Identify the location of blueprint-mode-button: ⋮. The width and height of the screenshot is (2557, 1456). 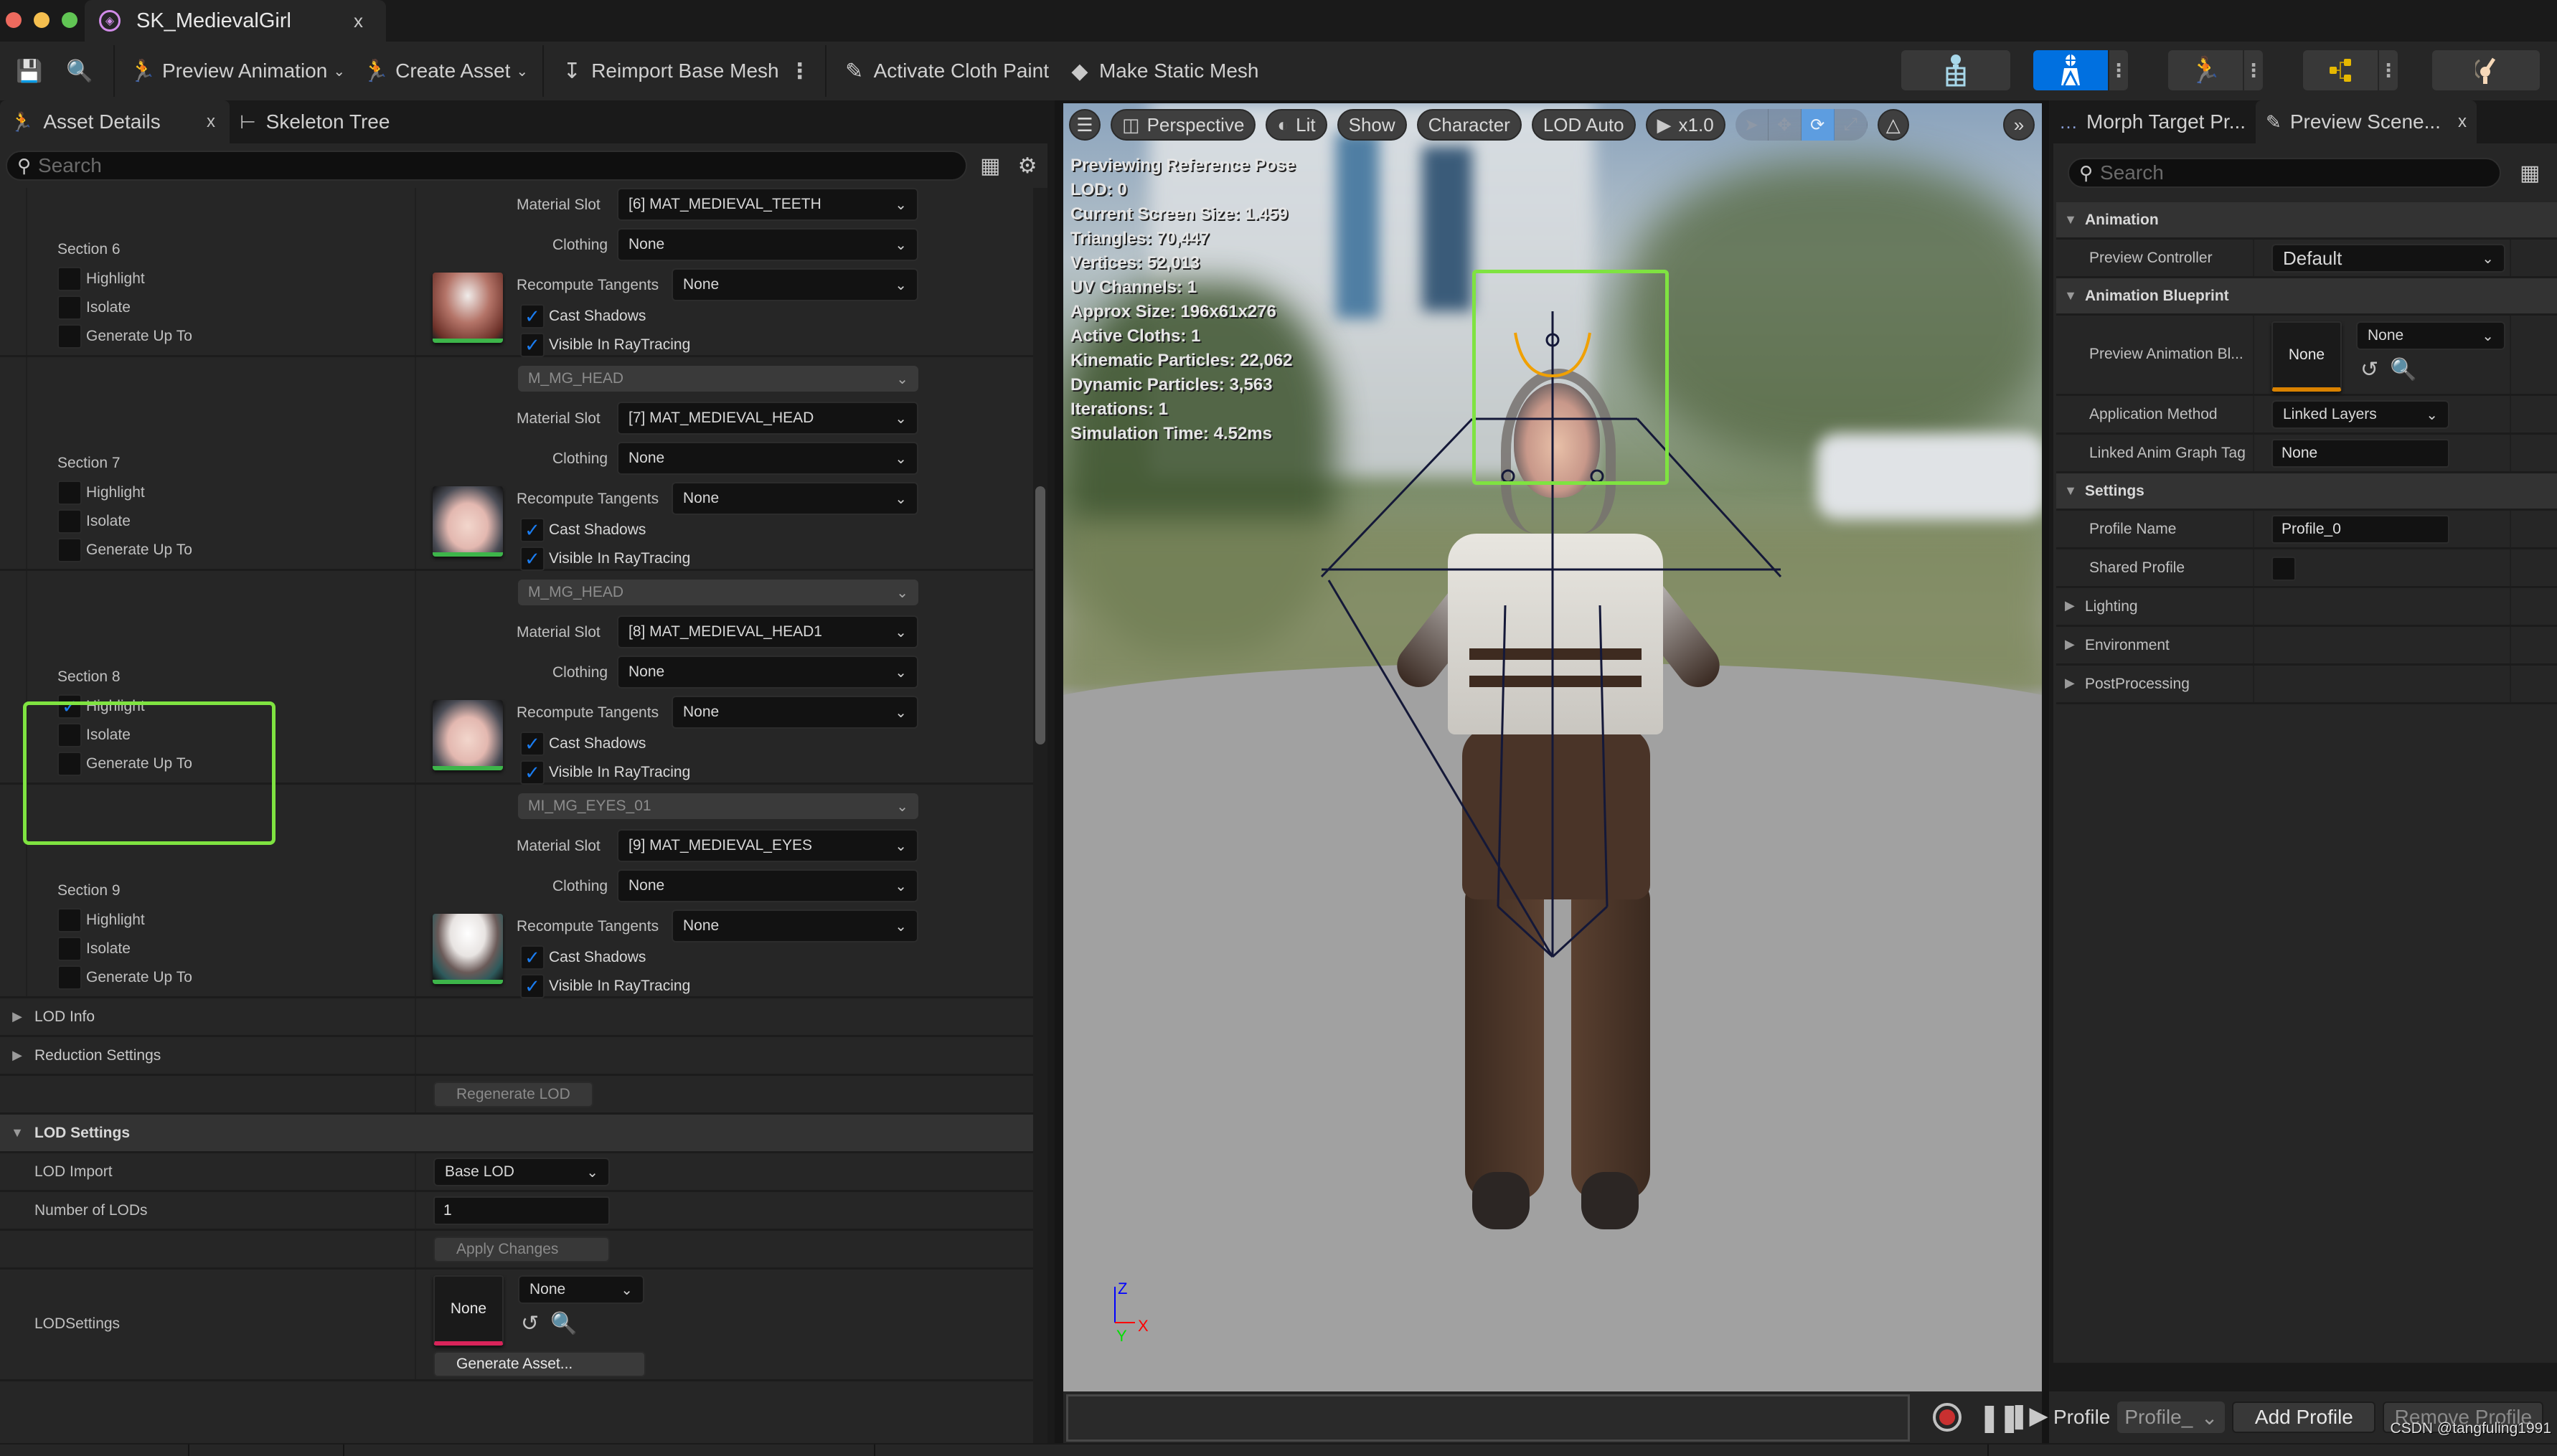
(2351, 70).